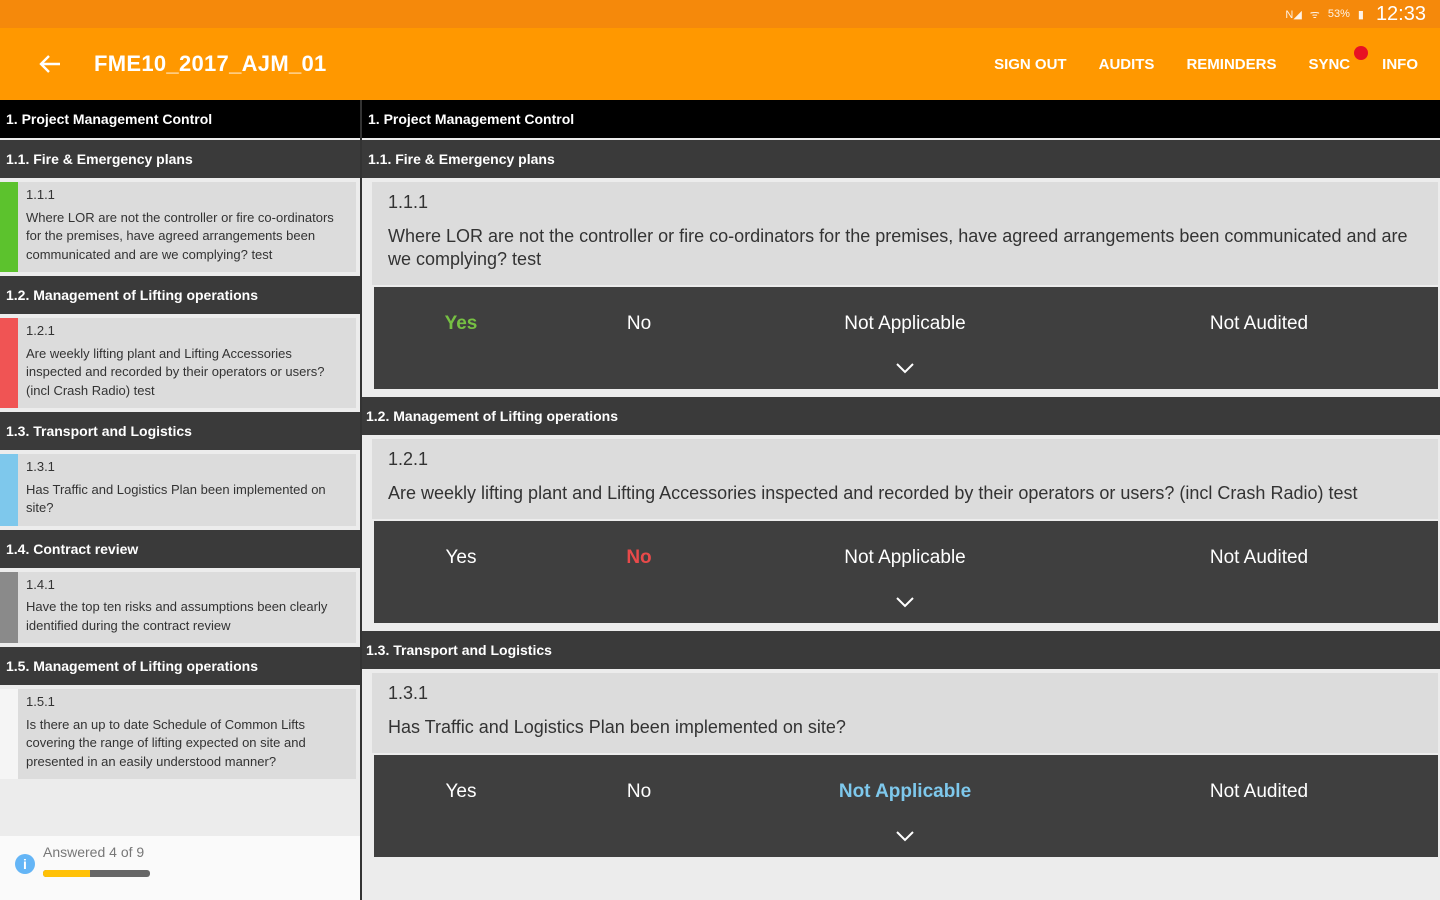 Image resolution: width=1440 pixels, height=900 pixels. Describe the element at coordinates (1400, 64) in the screenshot. I see `info-button: INFO` at that location.